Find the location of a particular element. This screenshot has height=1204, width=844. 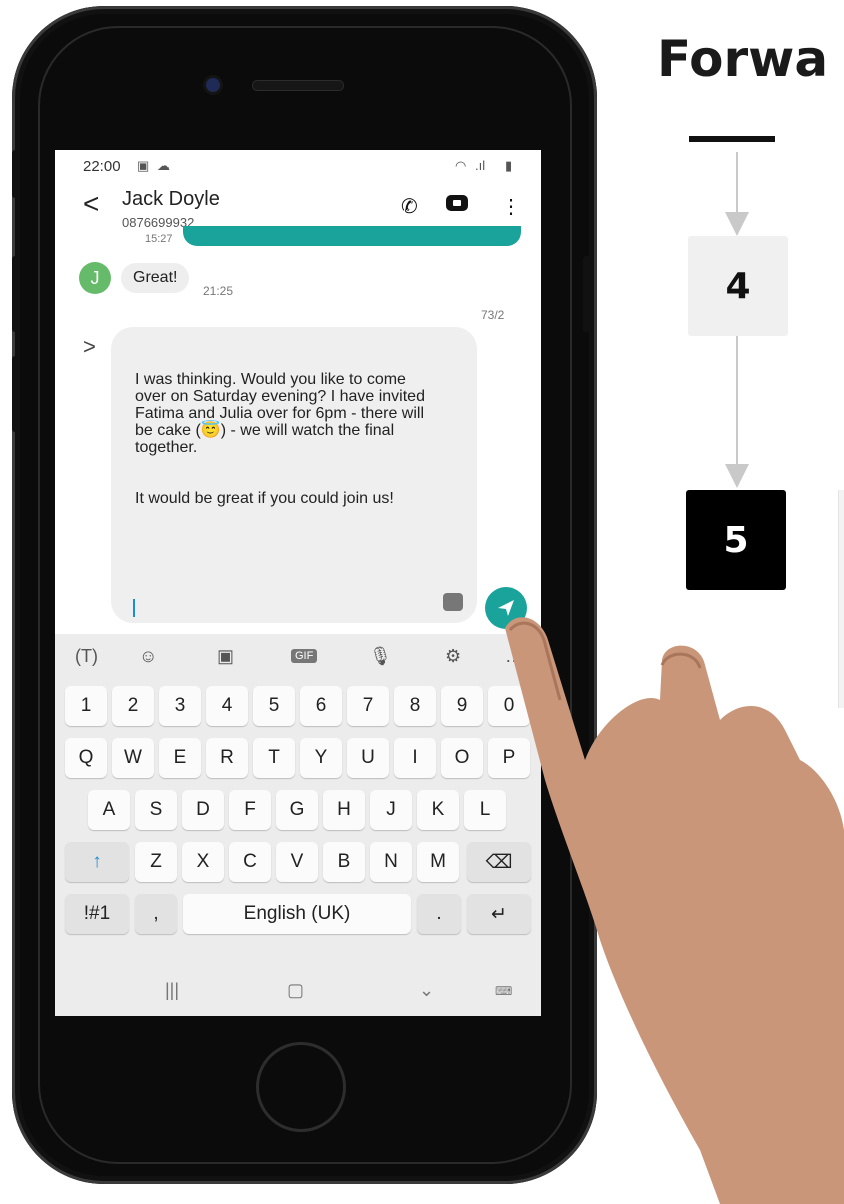

key-b: B is located at coordinates (344, 862).